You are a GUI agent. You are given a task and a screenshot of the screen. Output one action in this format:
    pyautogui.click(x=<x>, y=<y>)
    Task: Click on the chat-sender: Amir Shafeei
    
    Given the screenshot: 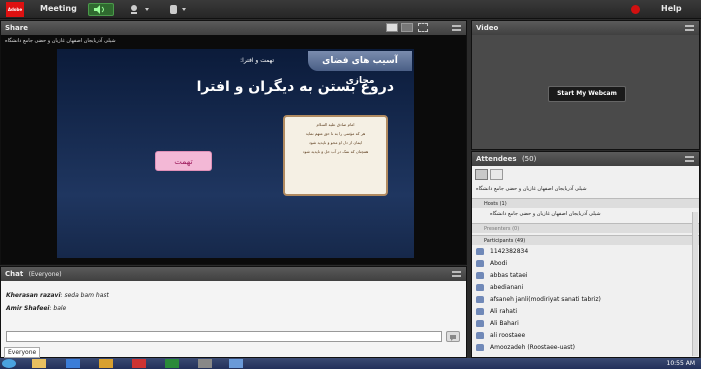 What is the action you would take?
    pyautogui.click(x=28, y=308)
    